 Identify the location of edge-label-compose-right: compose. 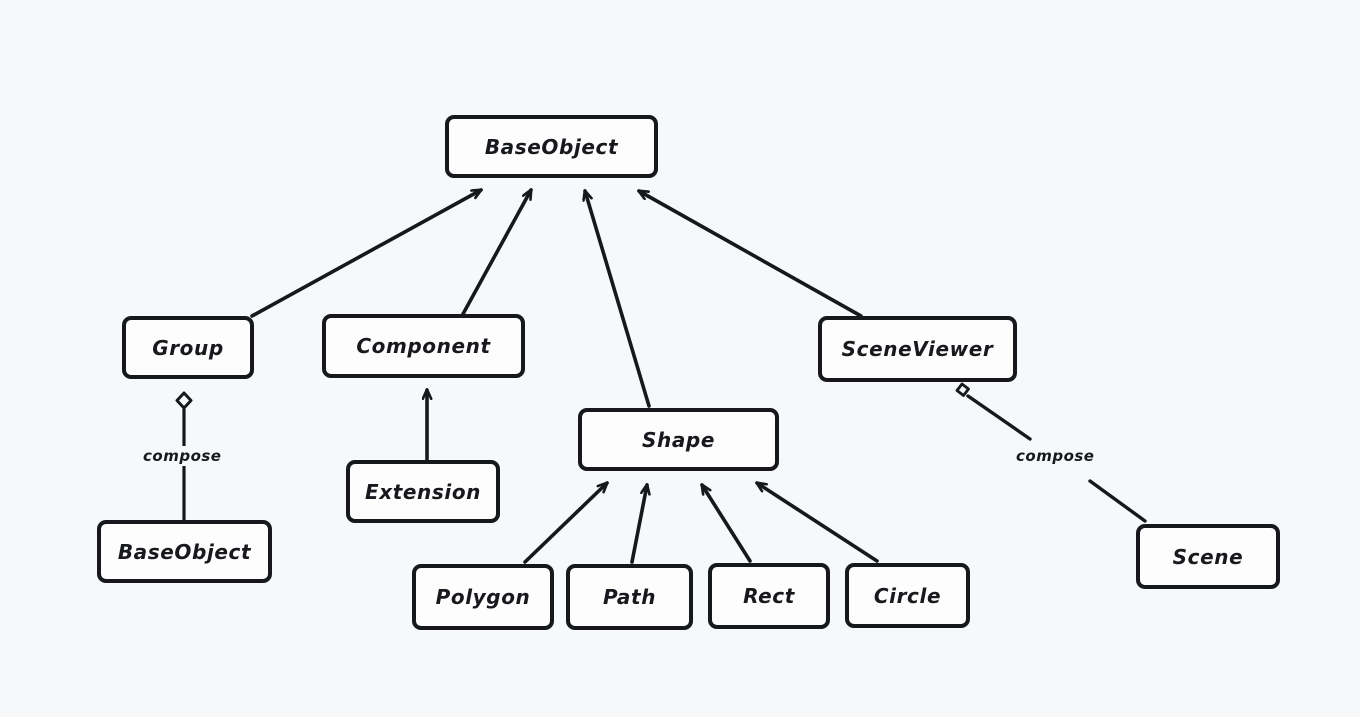
(1055, 456).